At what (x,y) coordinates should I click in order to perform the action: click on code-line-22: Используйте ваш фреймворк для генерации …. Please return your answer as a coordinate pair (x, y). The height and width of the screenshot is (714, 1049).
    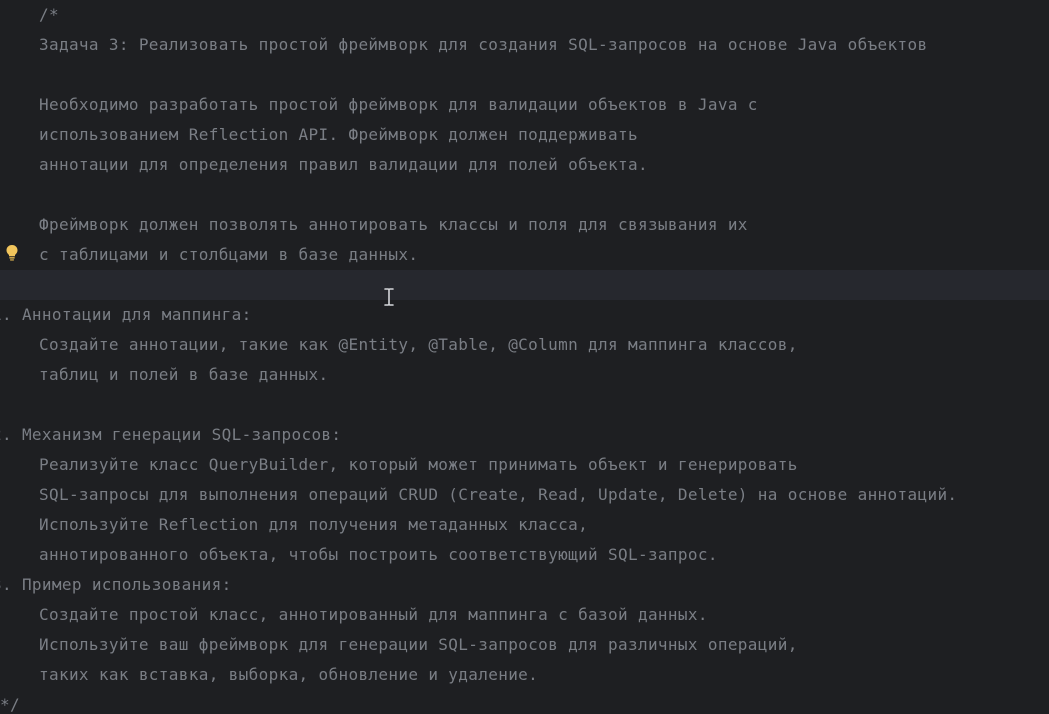
    Looking at the image, I should click on (524, 645).